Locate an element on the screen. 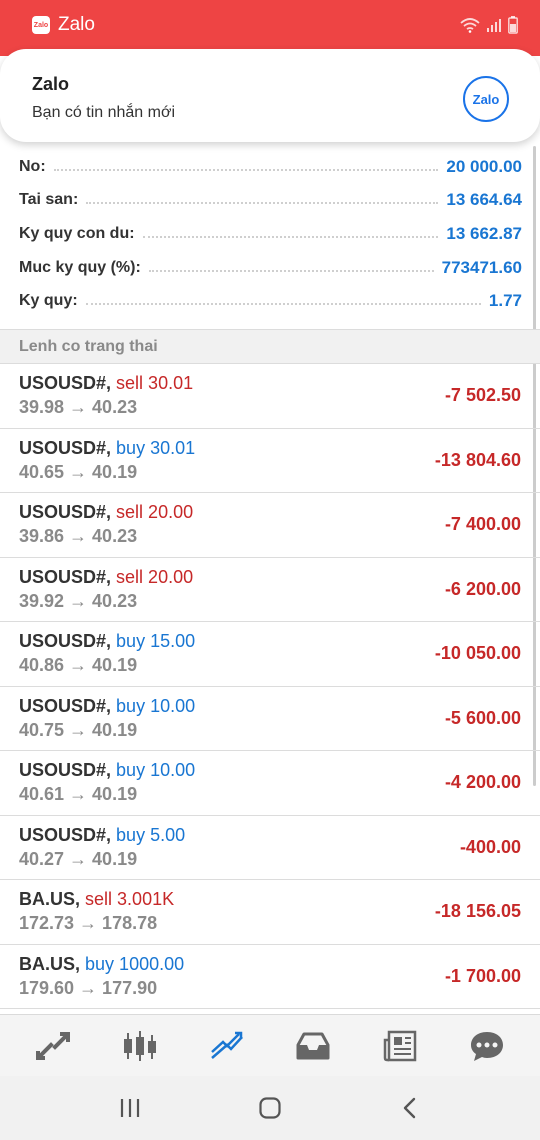  status-bar: Zalo Zalo is located at coordinates (270, 28).